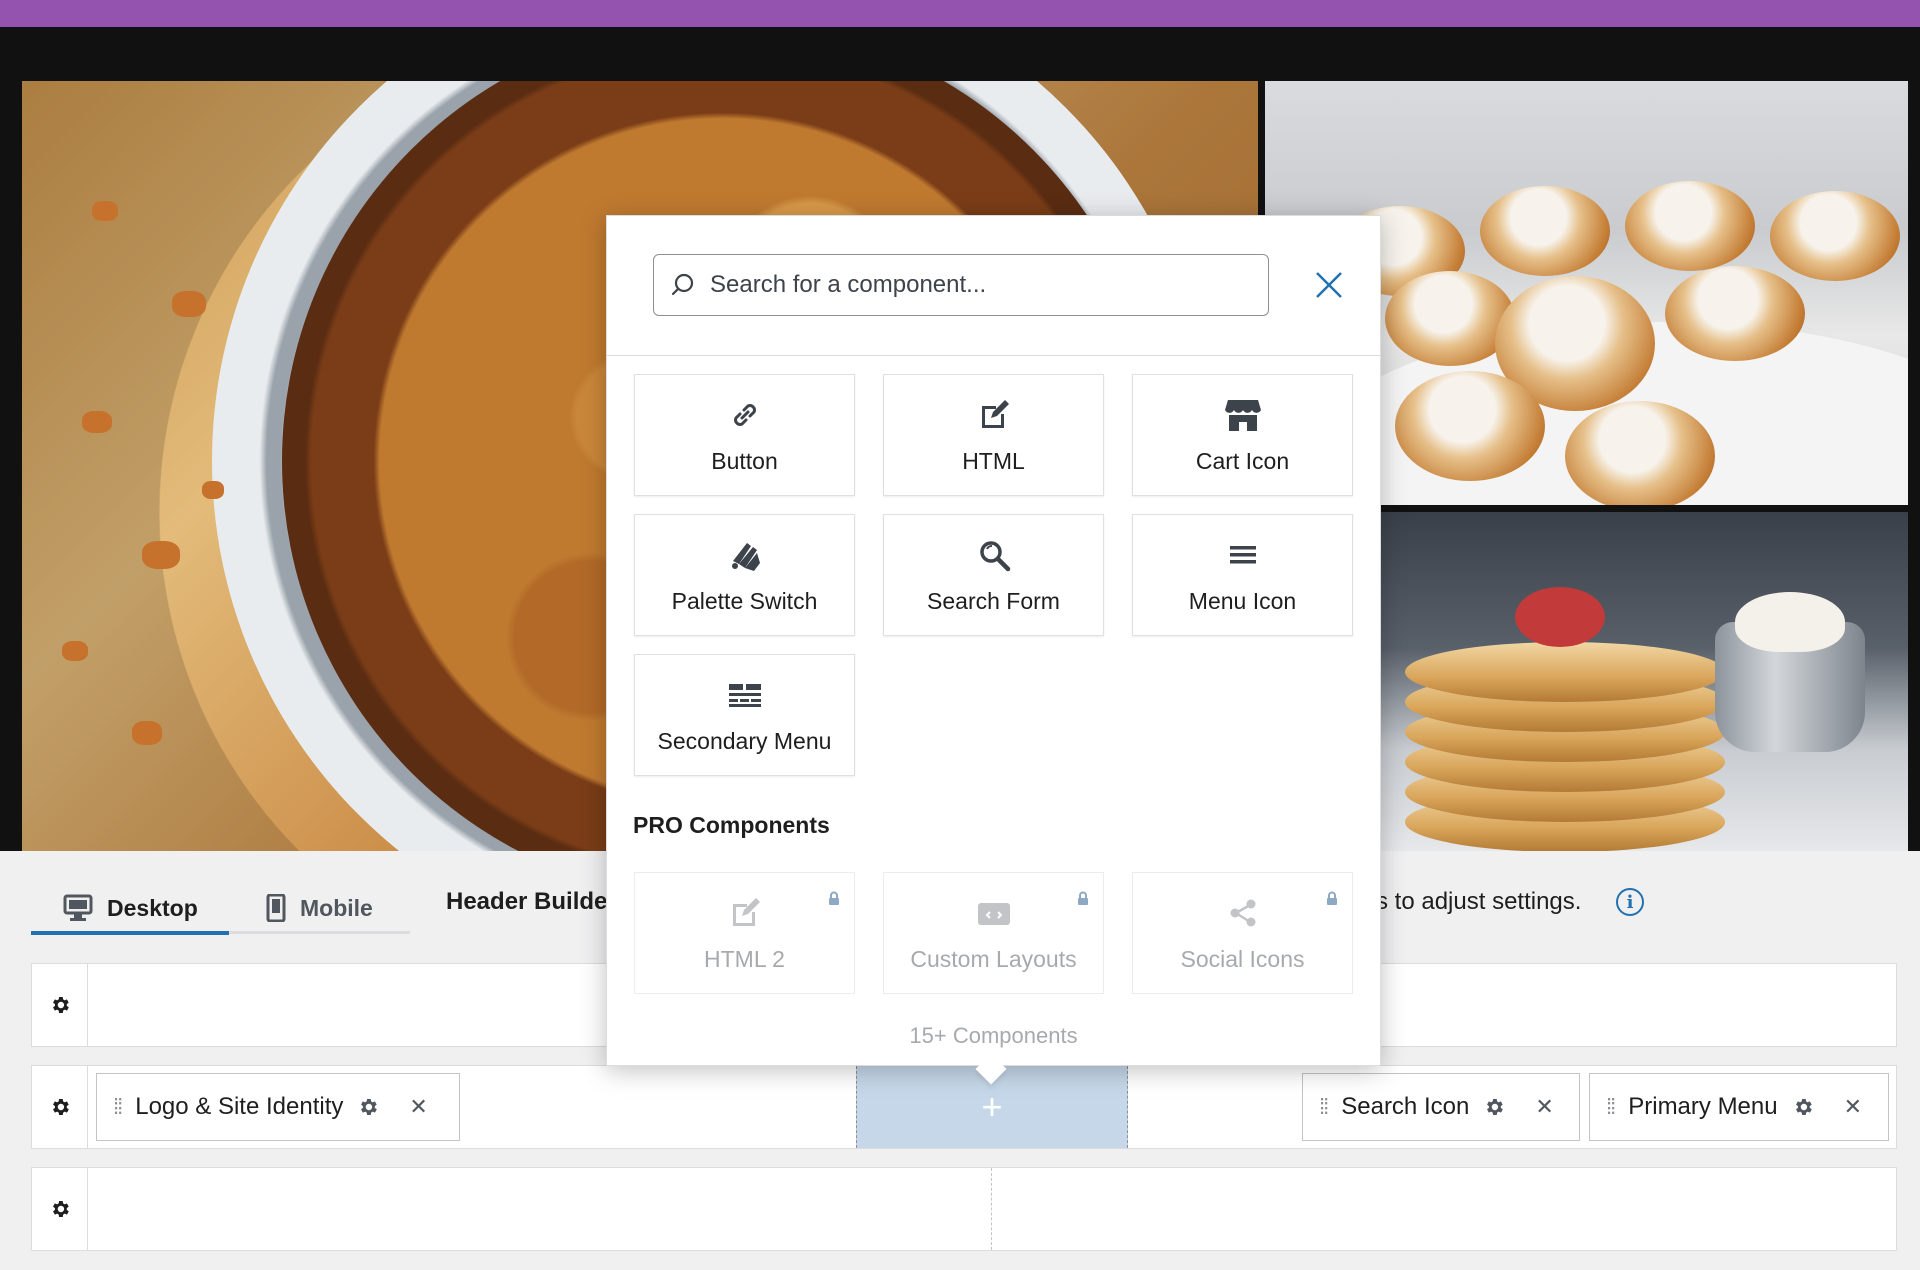  I want to click on card-label: Menu Icon, so click(1242, 600).